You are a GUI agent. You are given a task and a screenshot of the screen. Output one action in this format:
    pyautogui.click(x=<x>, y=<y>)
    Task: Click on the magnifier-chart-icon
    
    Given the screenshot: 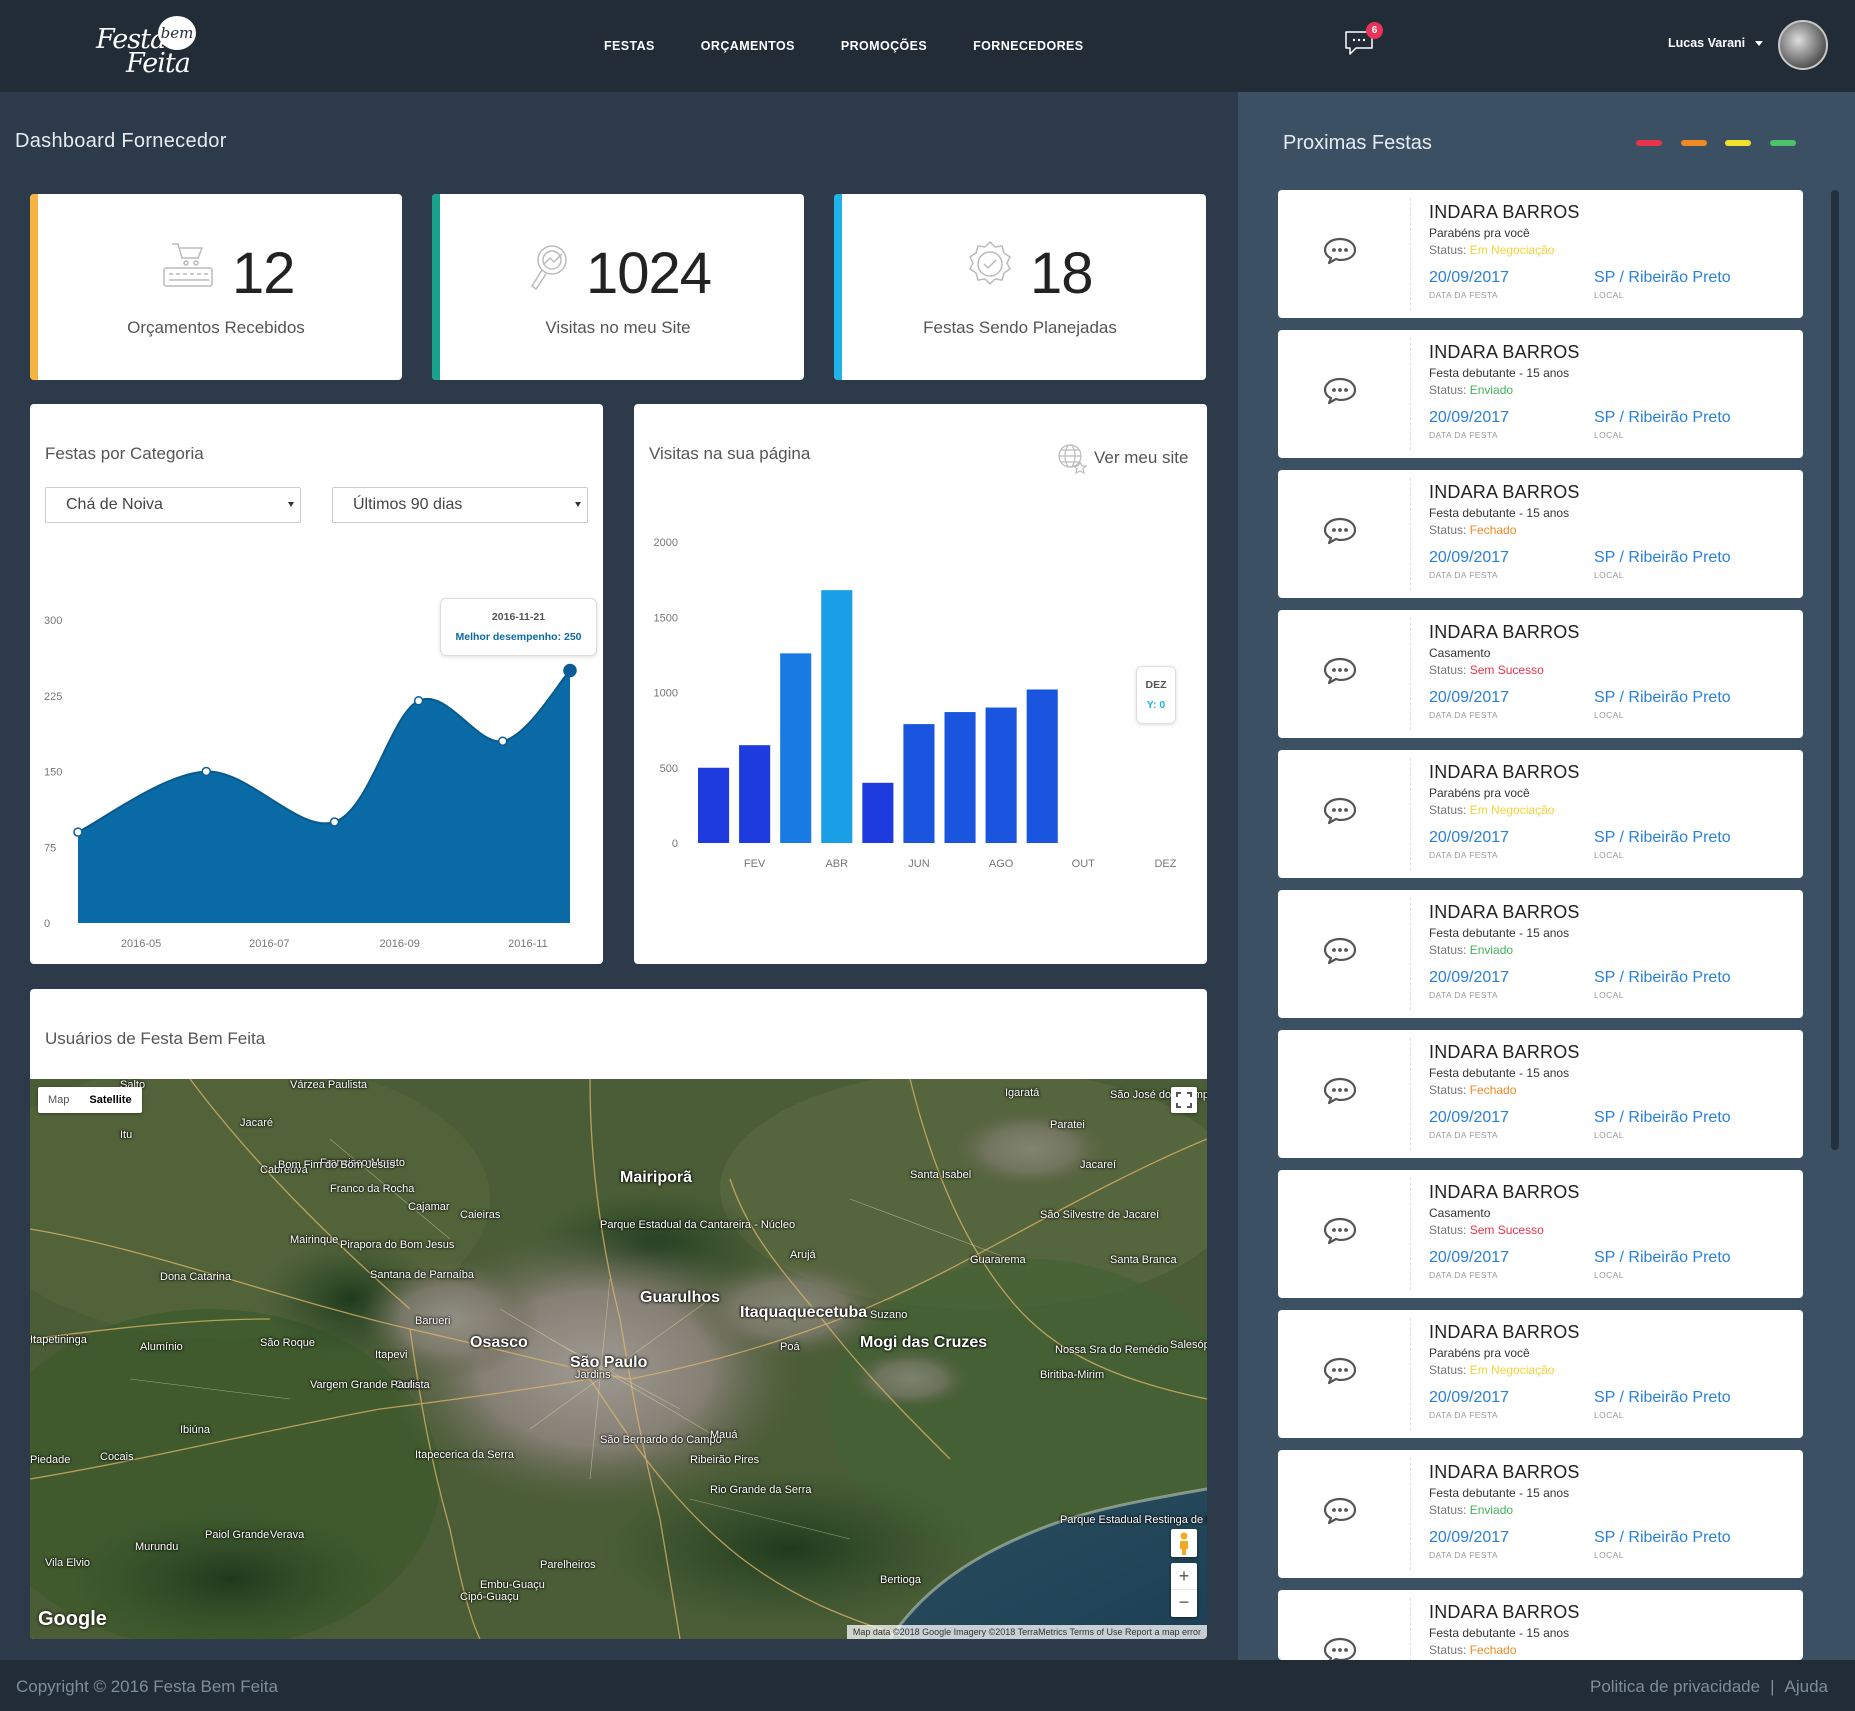 What is the action you would take?
    pyautogui.click(x=548, y=268)
    